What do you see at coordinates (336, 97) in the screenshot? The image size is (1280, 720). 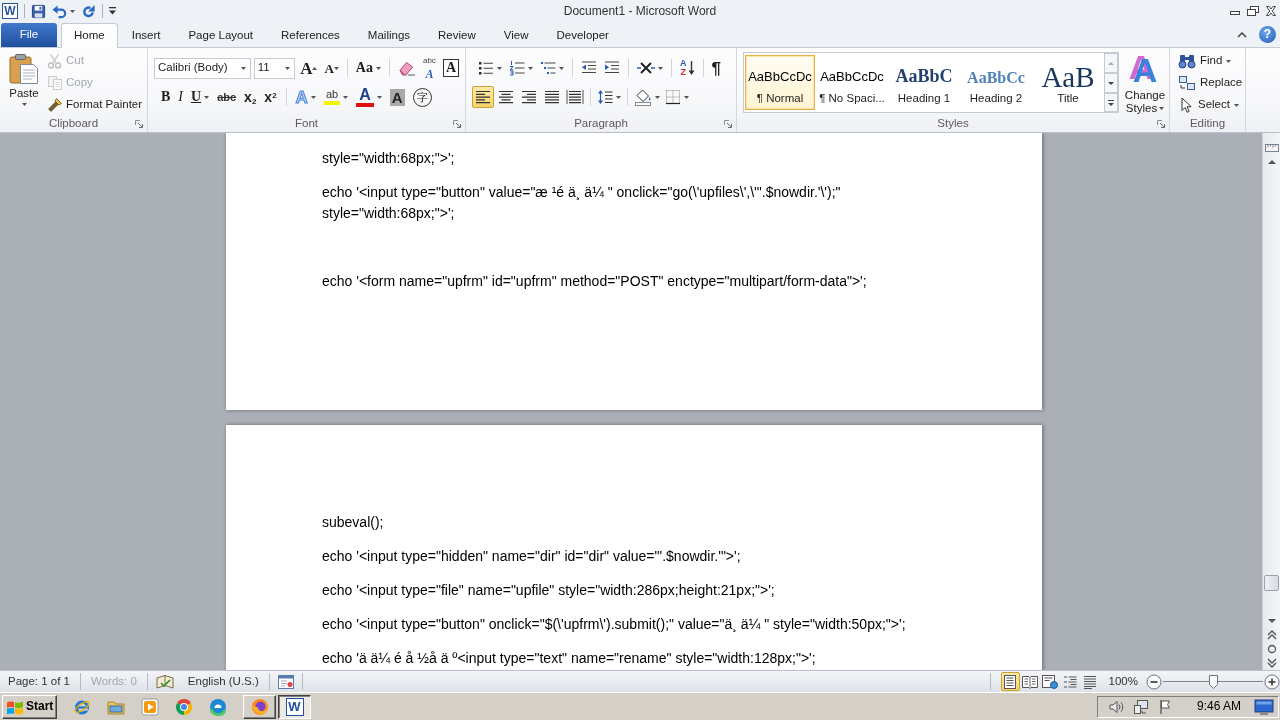 I see `highlight-button: ab` at bounding box center [336, 97].